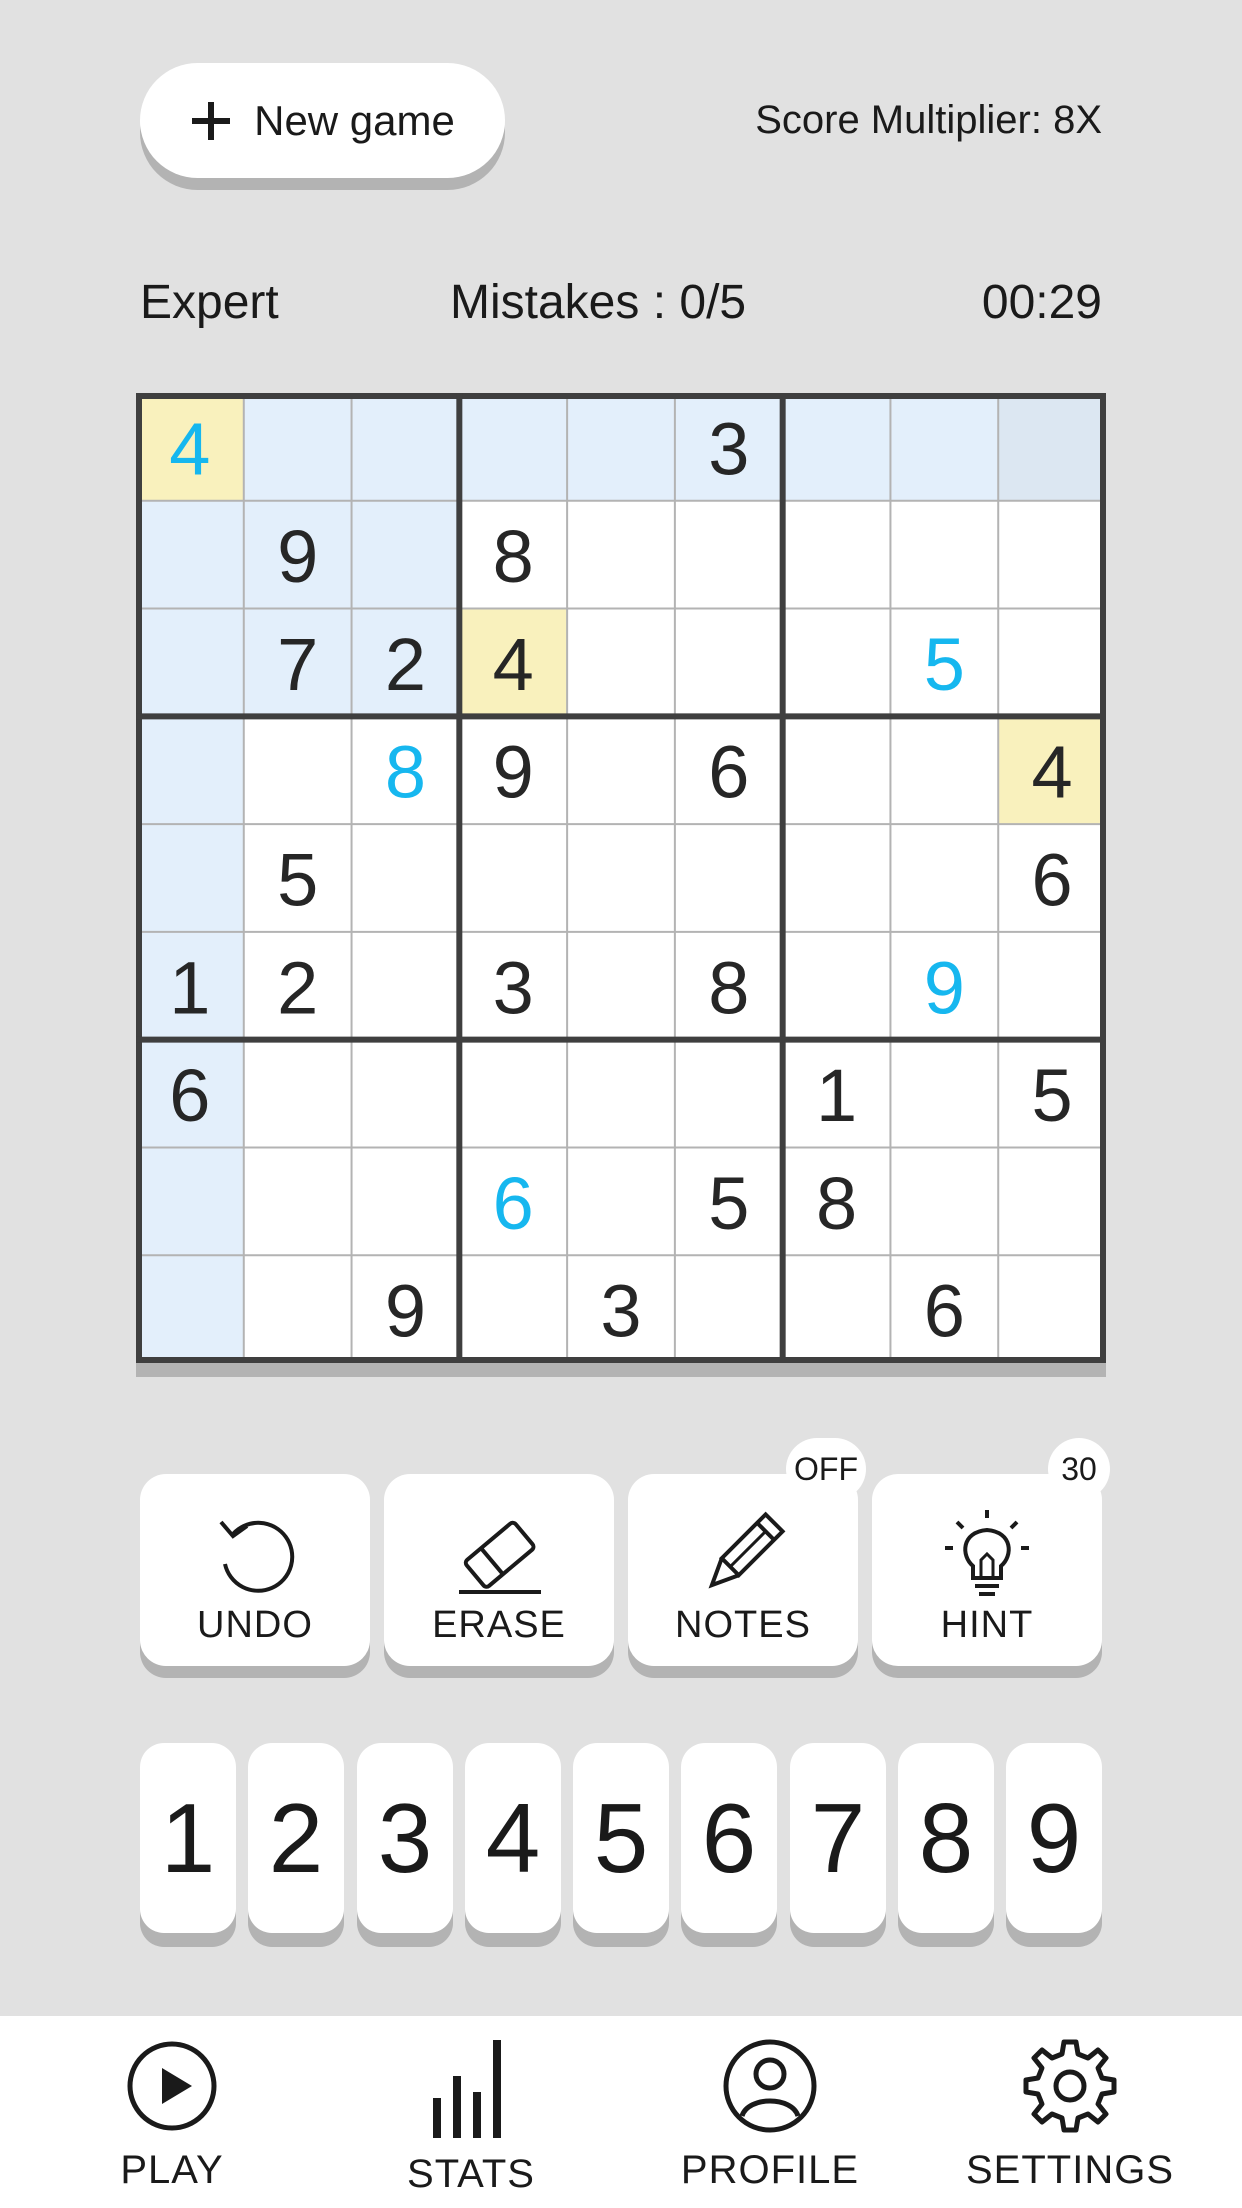 Image resolution: width=1242 pixels, height=2208 pixels. What do you see at coordinates (499, 1570) in the screenshot?
I see `erase-button: ERASE` at bounding box center [499, 1570].